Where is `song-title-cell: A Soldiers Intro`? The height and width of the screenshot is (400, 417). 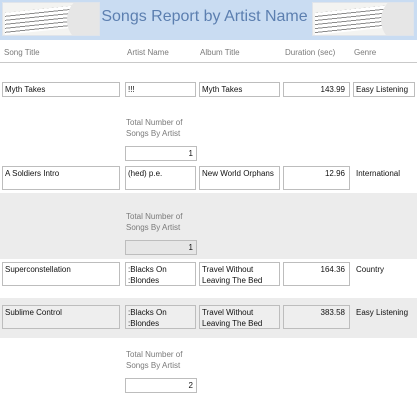
song-title-cell: A Soldiers Intro is located at coordinates (61, 178).